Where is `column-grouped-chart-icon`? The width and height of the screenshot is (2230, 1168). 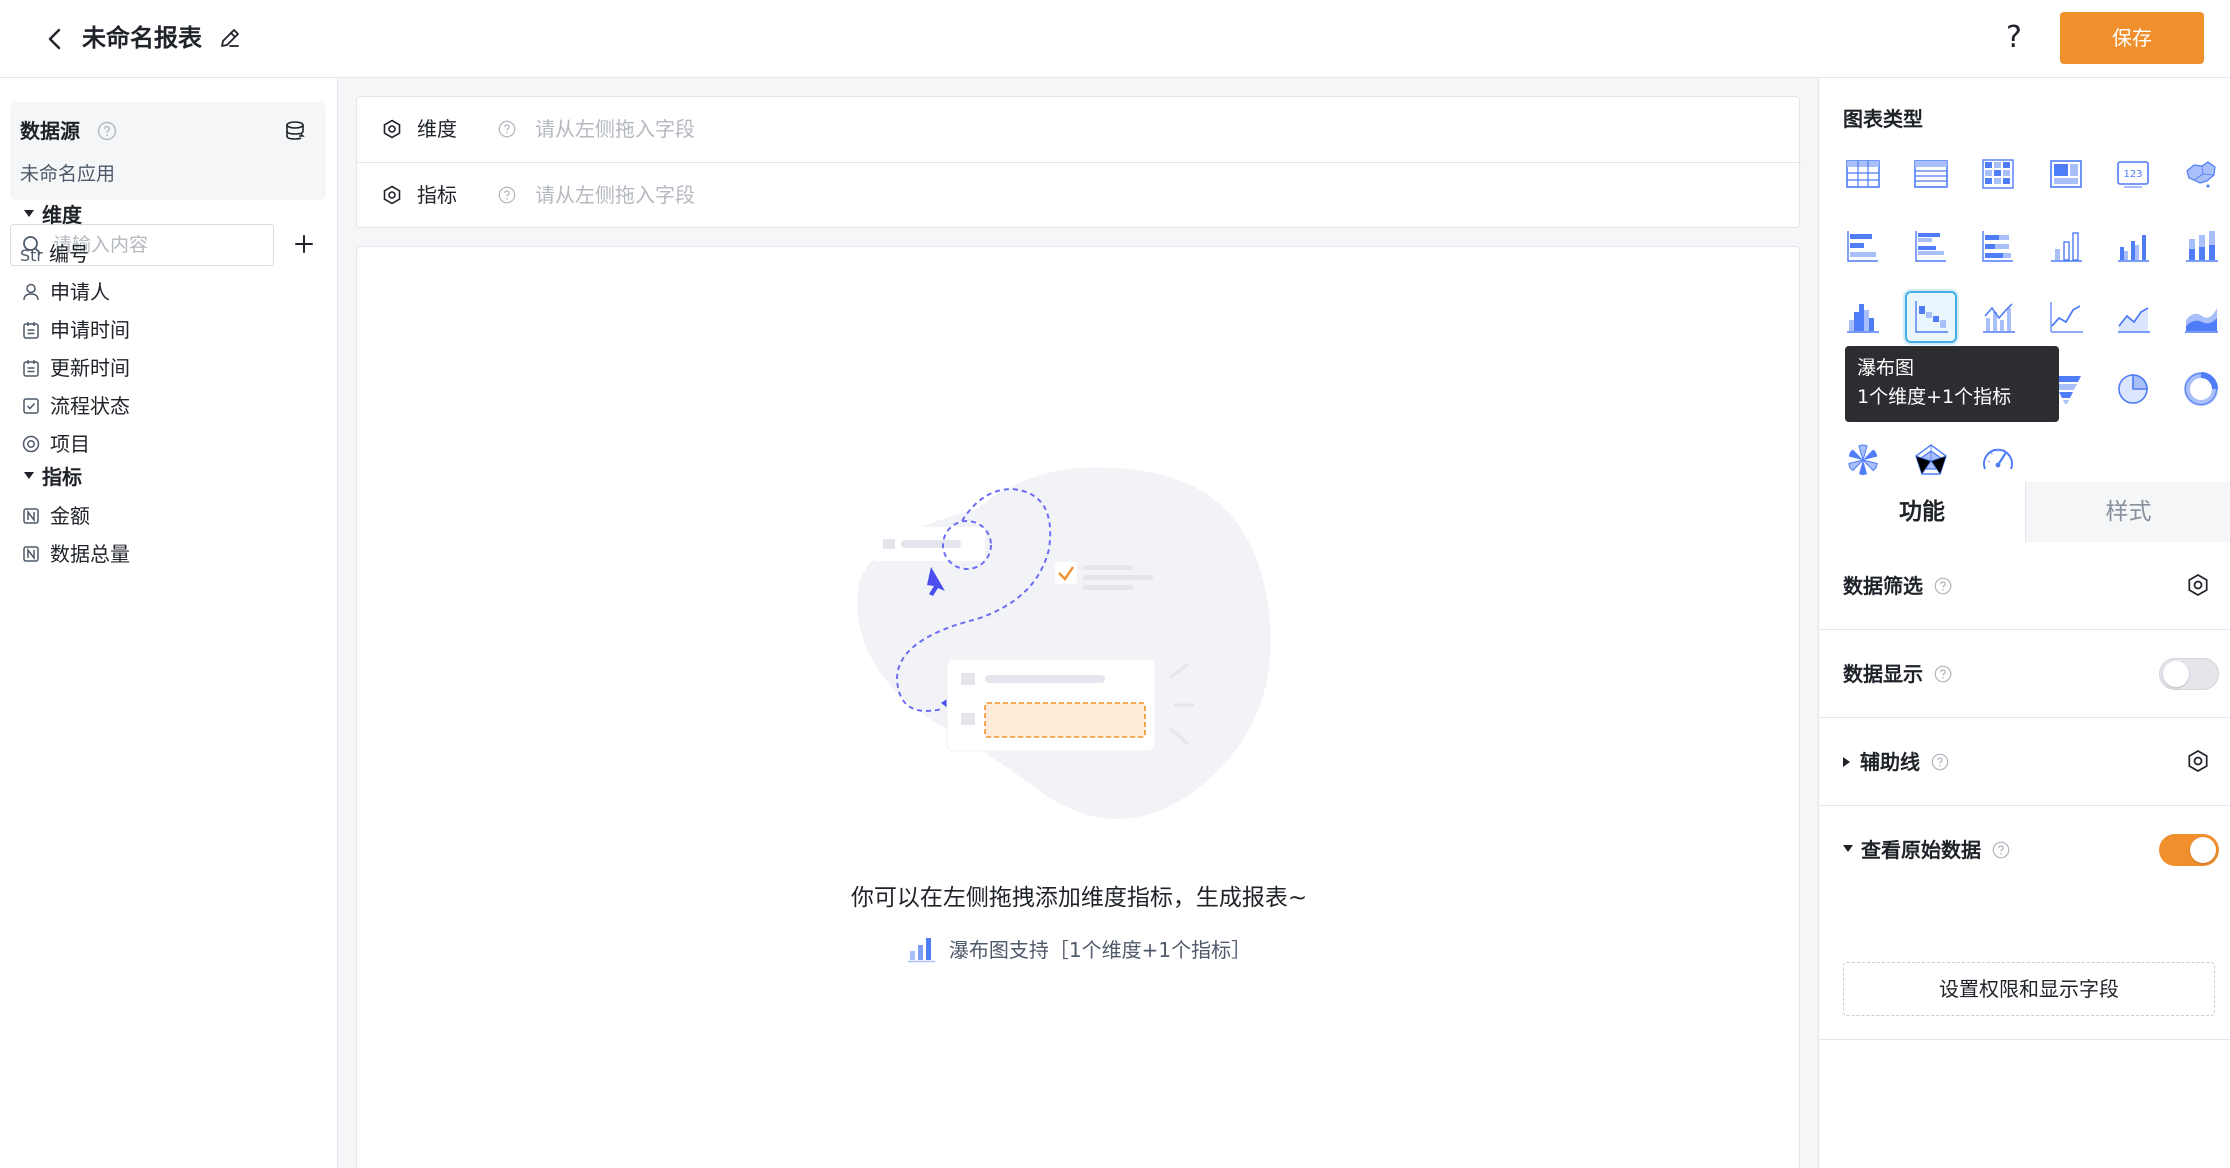 column-grouped-chart-icon is located at coordinates (2133, 248).